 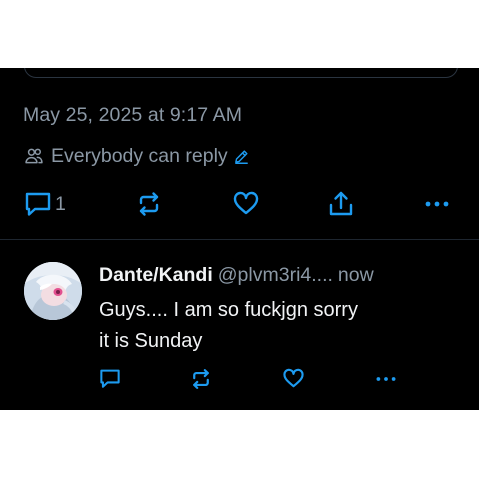 I want to click on repost-button, so click(x=149, y=204).